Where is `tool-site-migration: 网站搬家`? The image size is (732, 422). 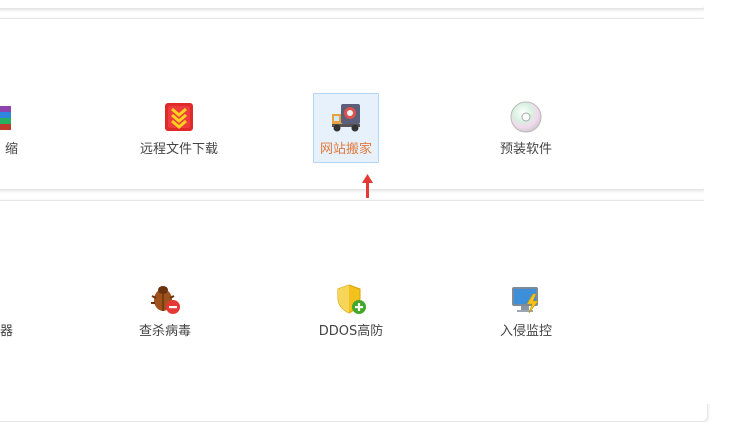
tool-site-migration: 网站搬家 is located at coordinates (346, 128).